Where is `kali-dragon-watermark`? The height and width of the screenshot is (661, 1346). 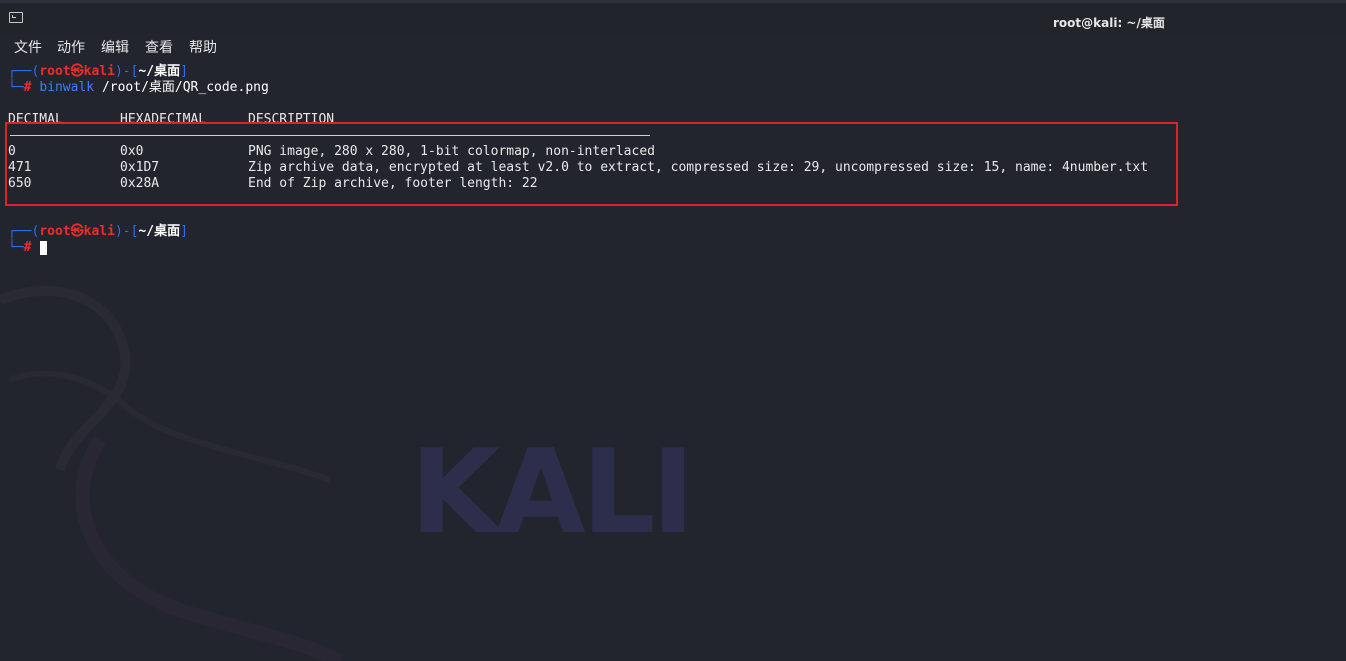
kali-dragon-watermark is located at coordinates (172, 473).